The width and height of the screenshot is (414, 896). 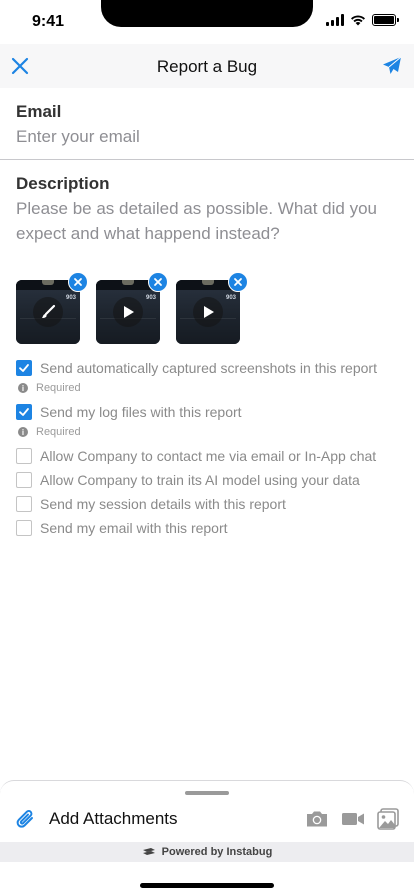 I want to click on option-send-email: Send my email with this report, so click(x=122, y=528).